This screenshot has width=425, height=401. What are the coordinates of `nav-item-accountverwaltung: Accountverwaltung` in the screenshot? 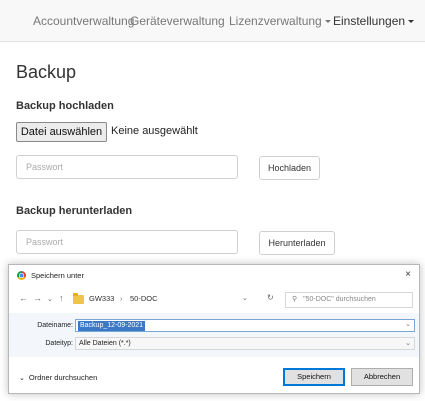 It's located at (83, 21).